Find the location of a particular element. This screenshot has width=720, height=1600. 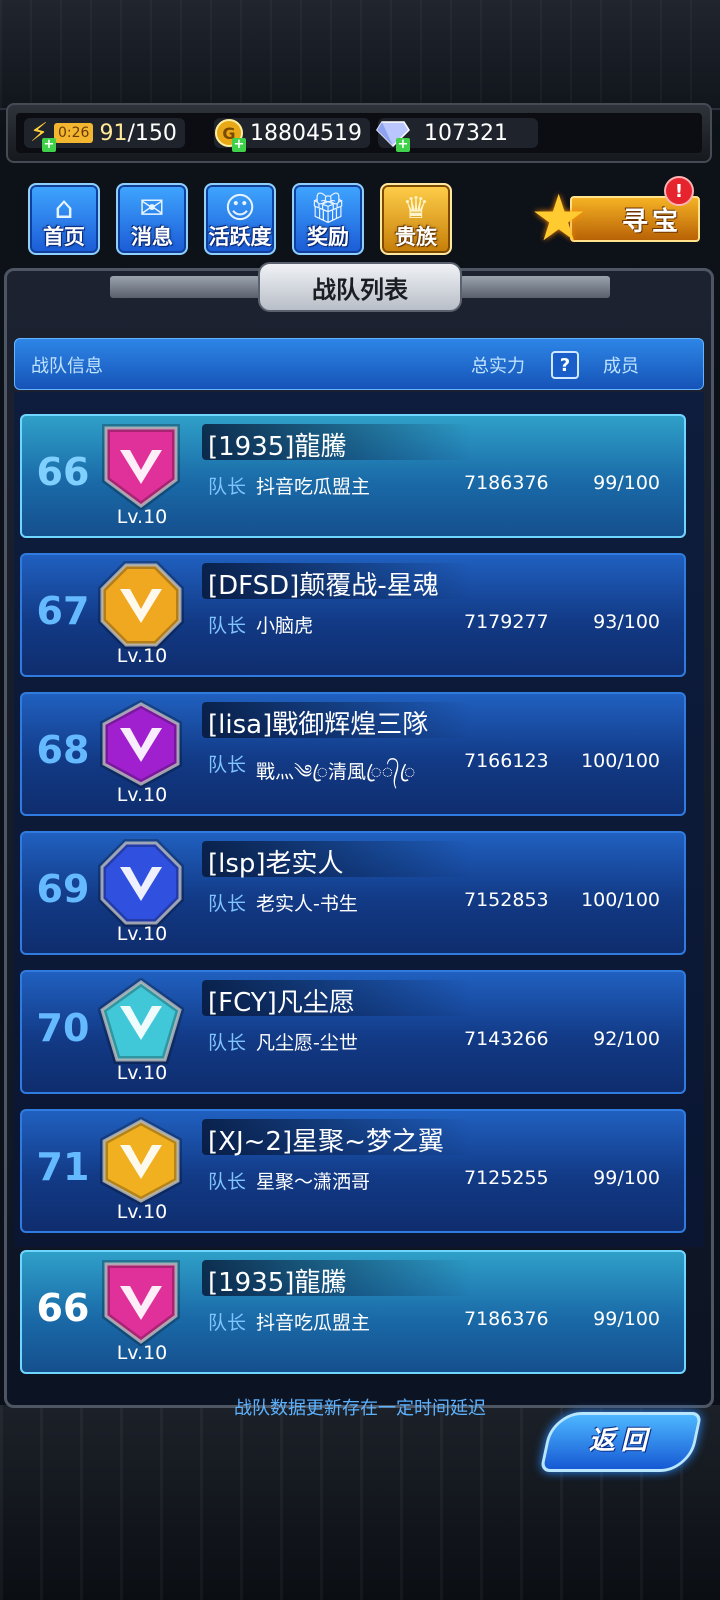

notification-badge: ! is located at coordinates (679, 191).